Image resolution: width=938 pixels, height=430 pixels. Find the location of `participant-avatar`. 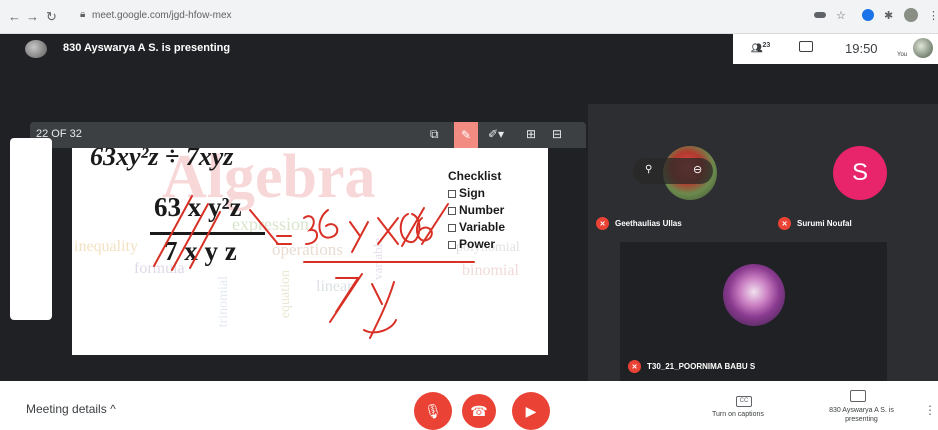

participant-avatar is located at coordinates (754, 295).